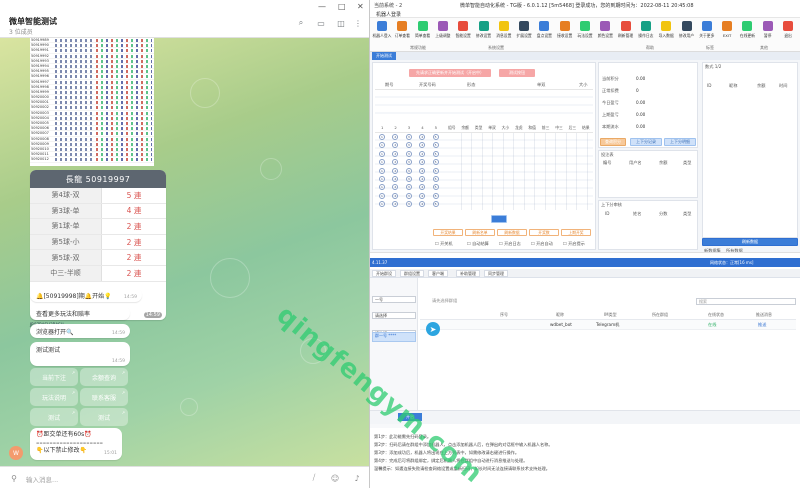 Image resolution: width=800 pixels, height=488 pixels. I want to click on ball-number: 4, so click(422, 170).